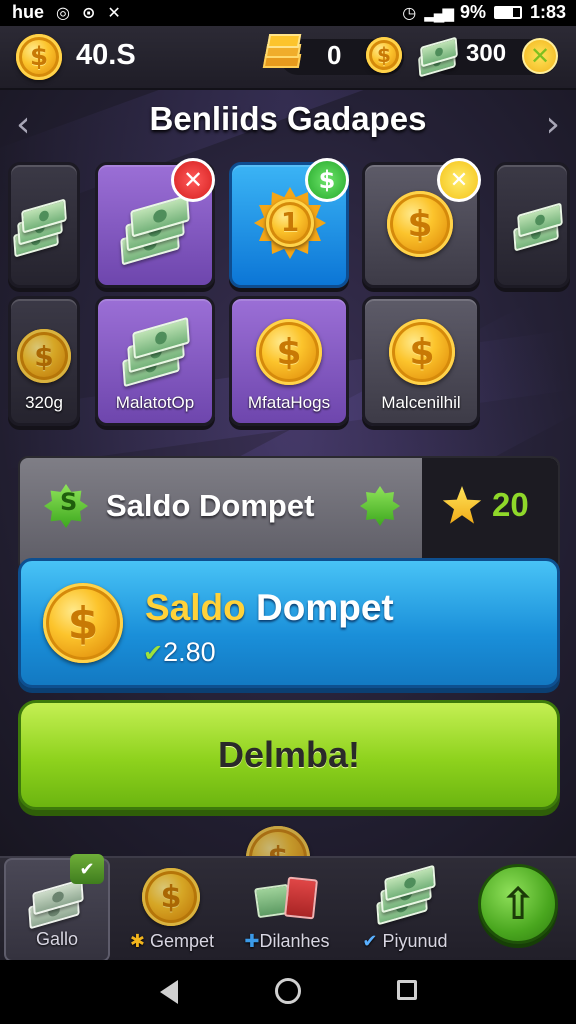 The image size is (576, 1024). What do you see at coordinates (439, 13) in the screenshot?
I see `signal-icon: ▂▄▆` at bounding box center [439, 13].